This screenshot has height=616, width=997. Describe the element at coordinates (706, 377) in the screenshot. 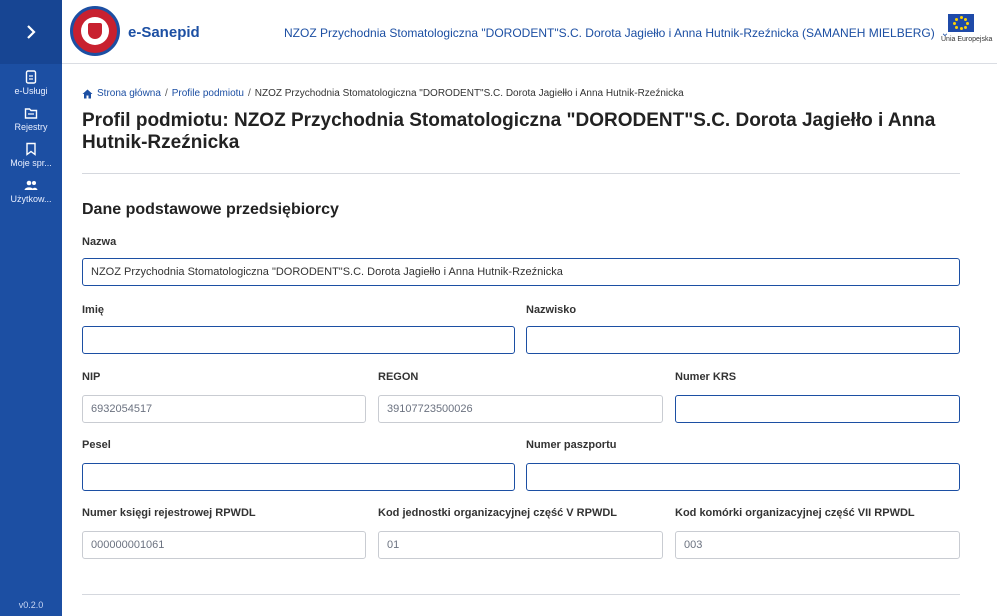

I see `krs-label: Numer KRS` at that location.